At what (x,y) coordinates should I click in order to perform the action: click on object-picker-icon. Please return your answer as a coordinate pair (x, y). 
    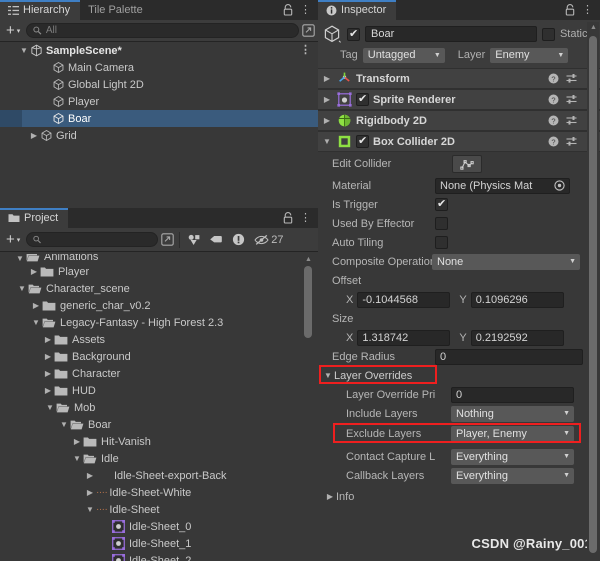
    Looking at the image, I should click on (559, 185).